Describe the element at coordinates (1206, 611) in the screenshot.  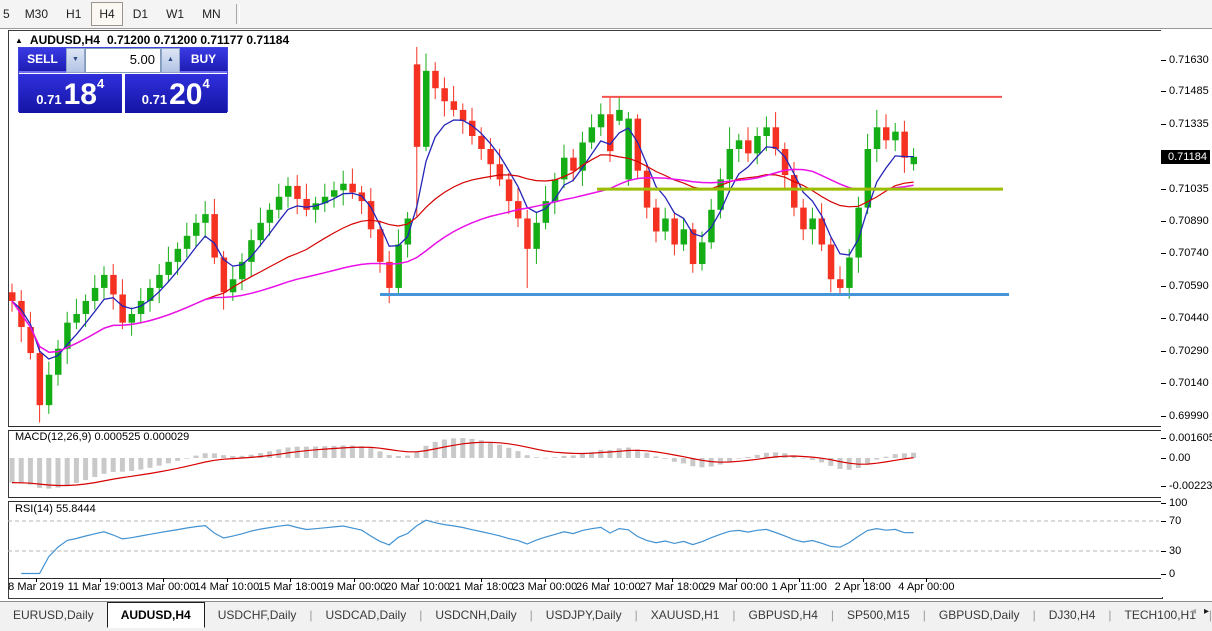
I see `tab-scroll-right-icon: ▸` at that location.